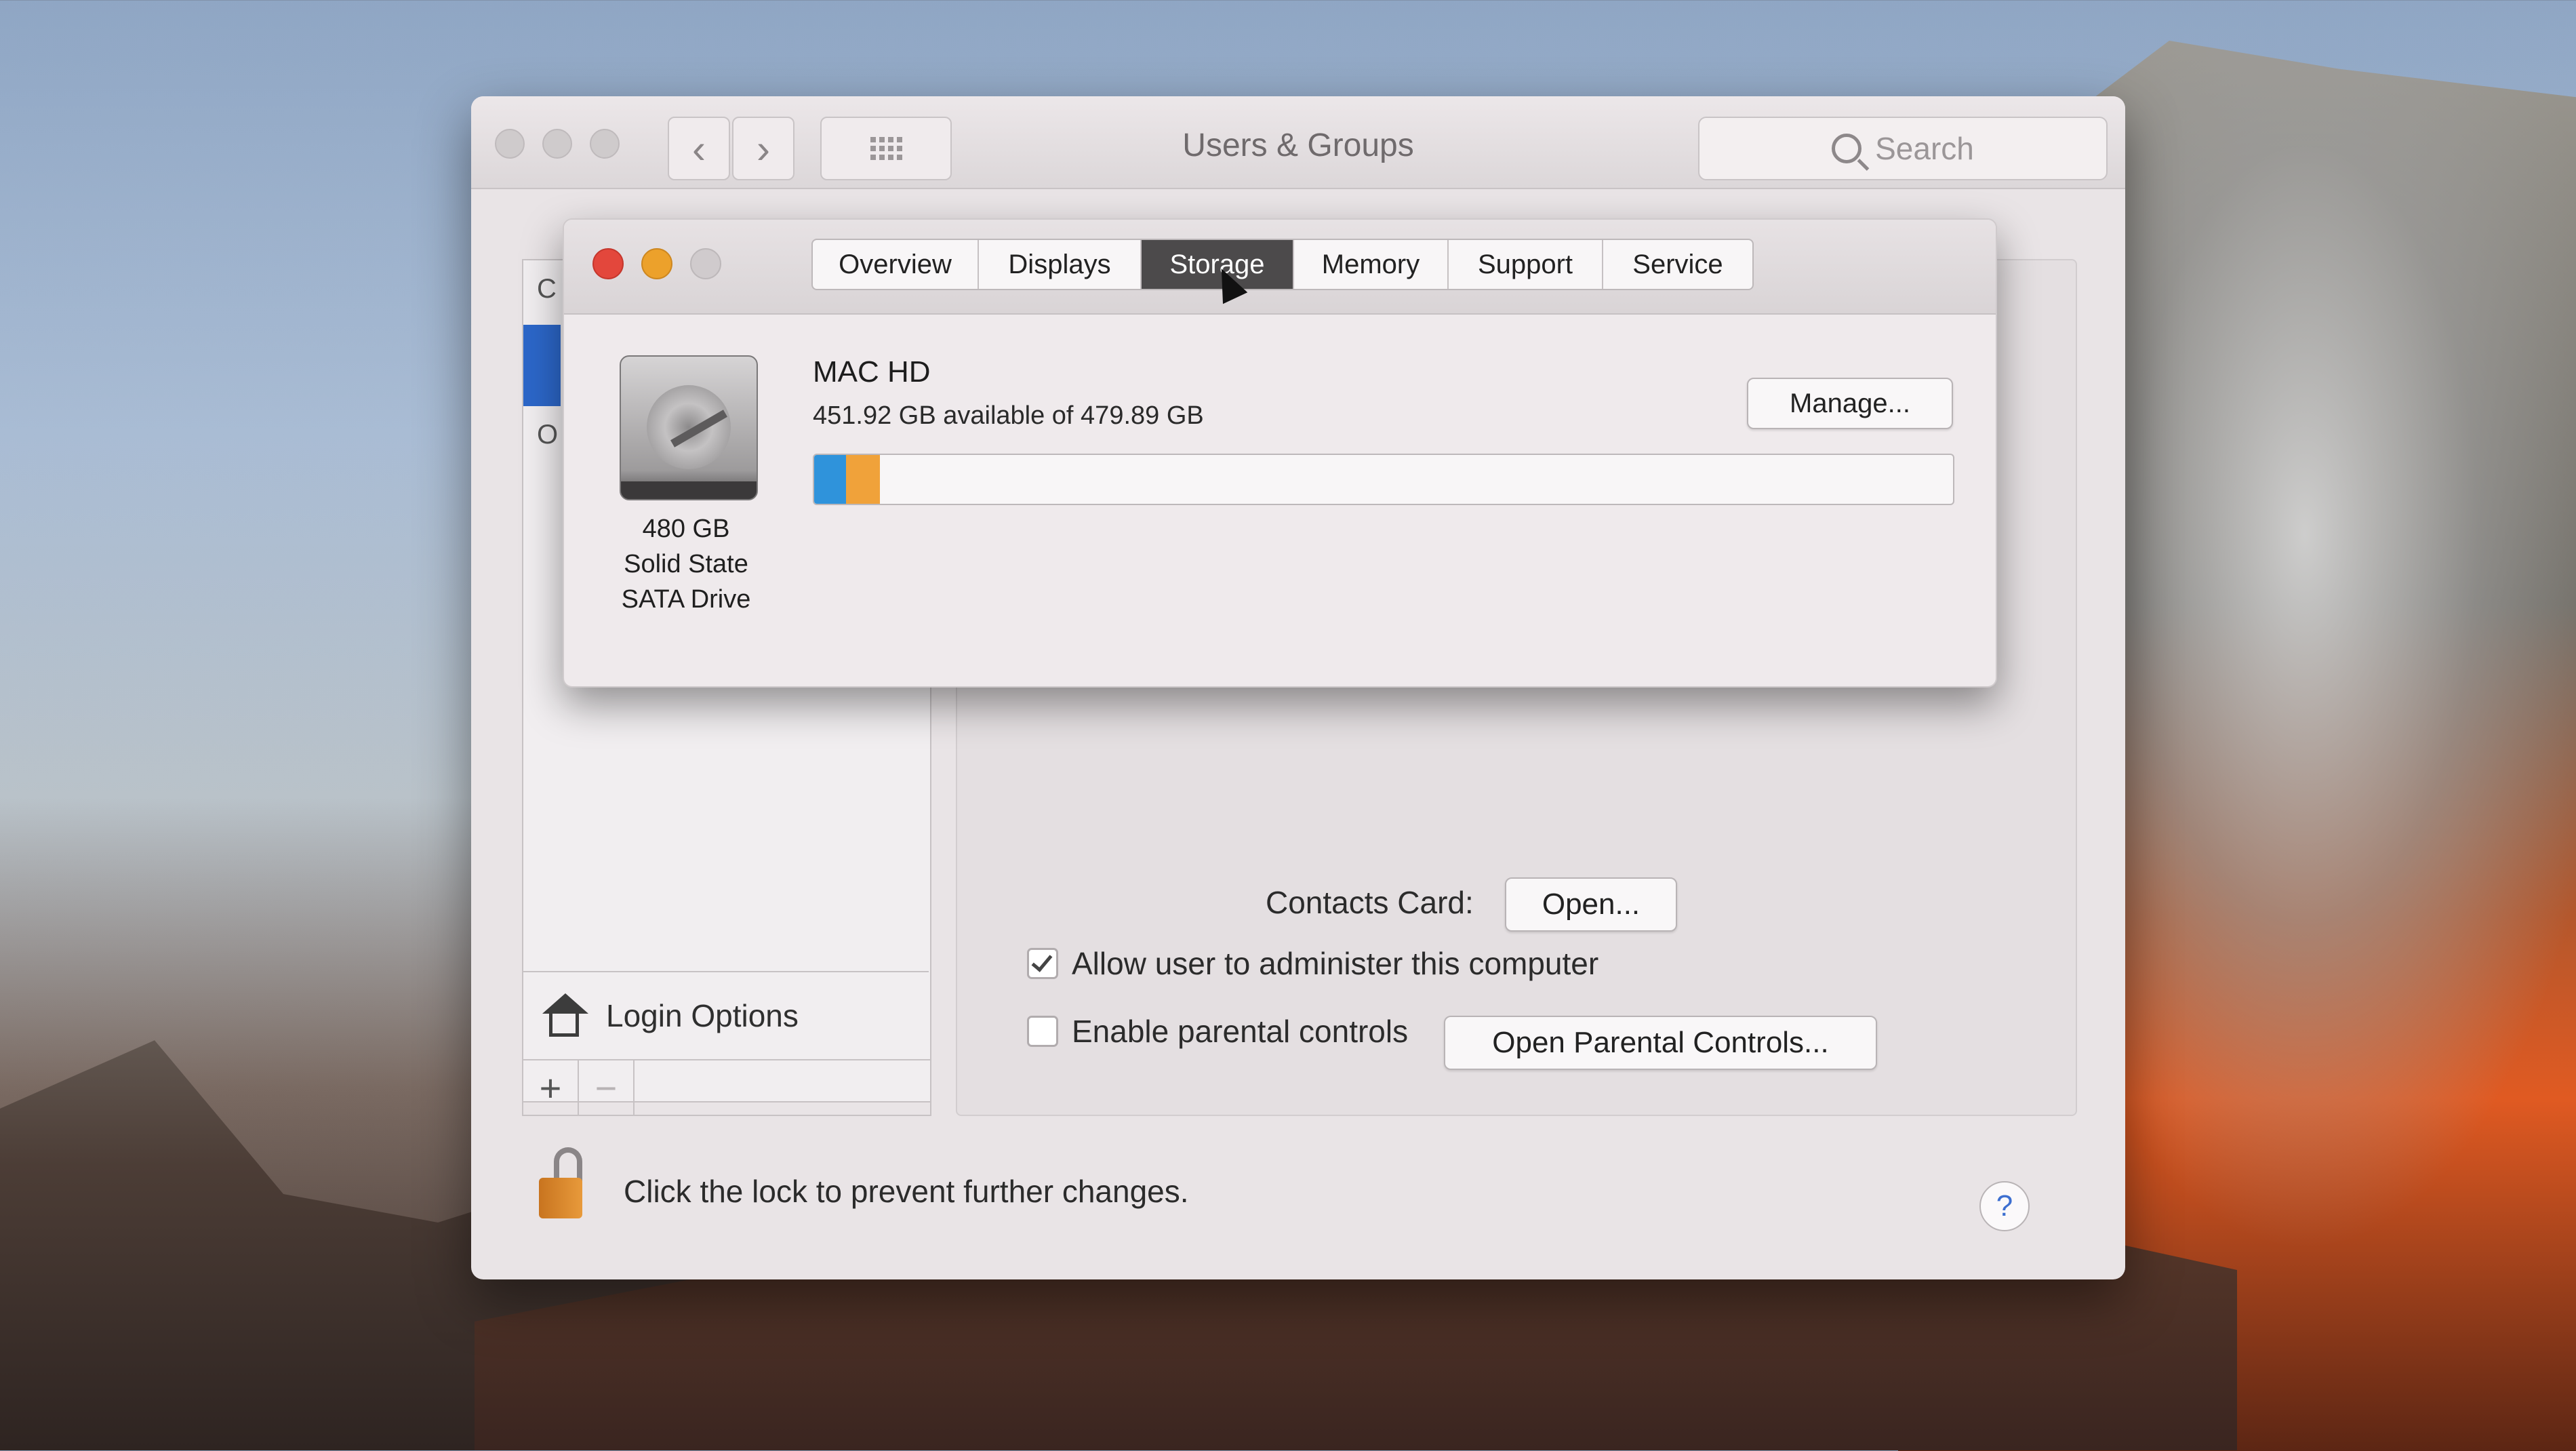 The image size is (2576, 1451). Describe the element at coordinates (702, 1015) in the screenshot. I see `login-options-label: Login Options` at that location.